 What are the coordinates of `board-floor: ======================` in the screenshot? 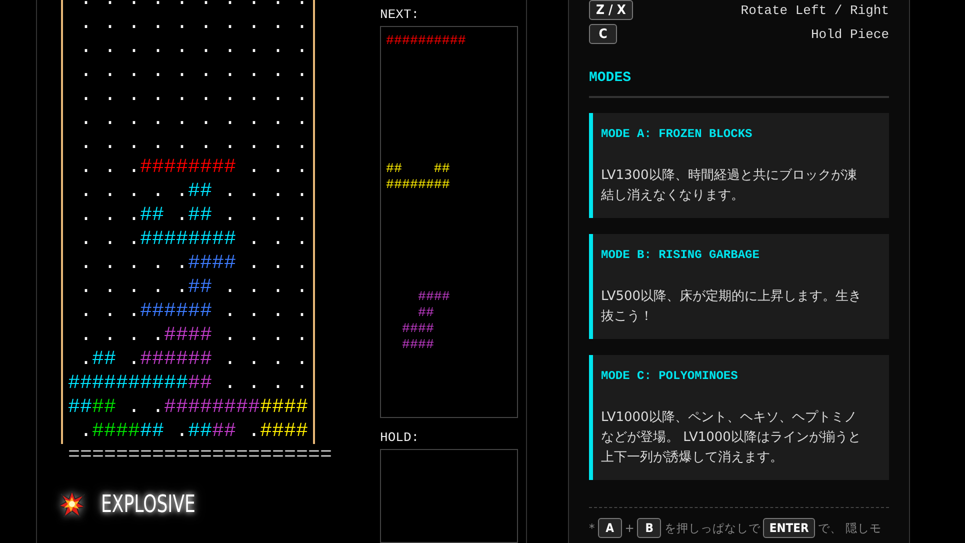 It's located at (200, 456).